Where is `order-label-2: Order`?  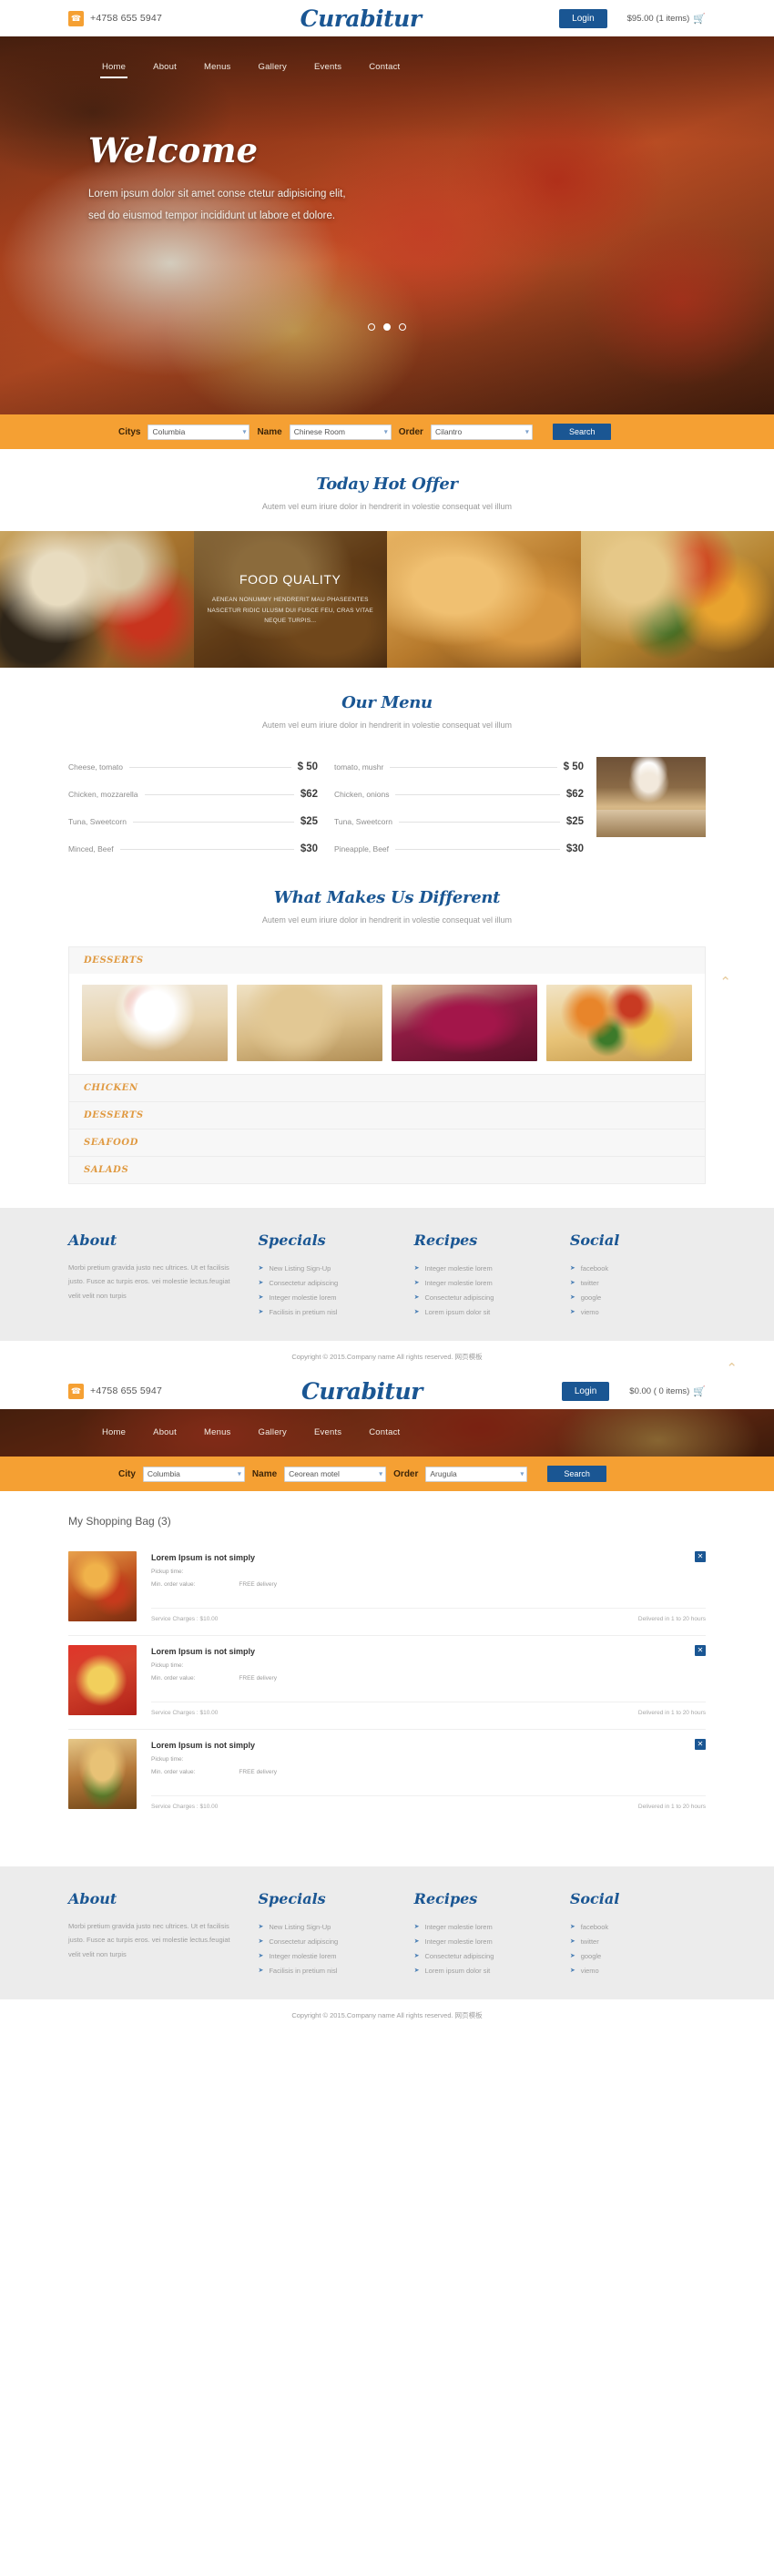 order-label-2: Order is located at coordinates (406, 1473).